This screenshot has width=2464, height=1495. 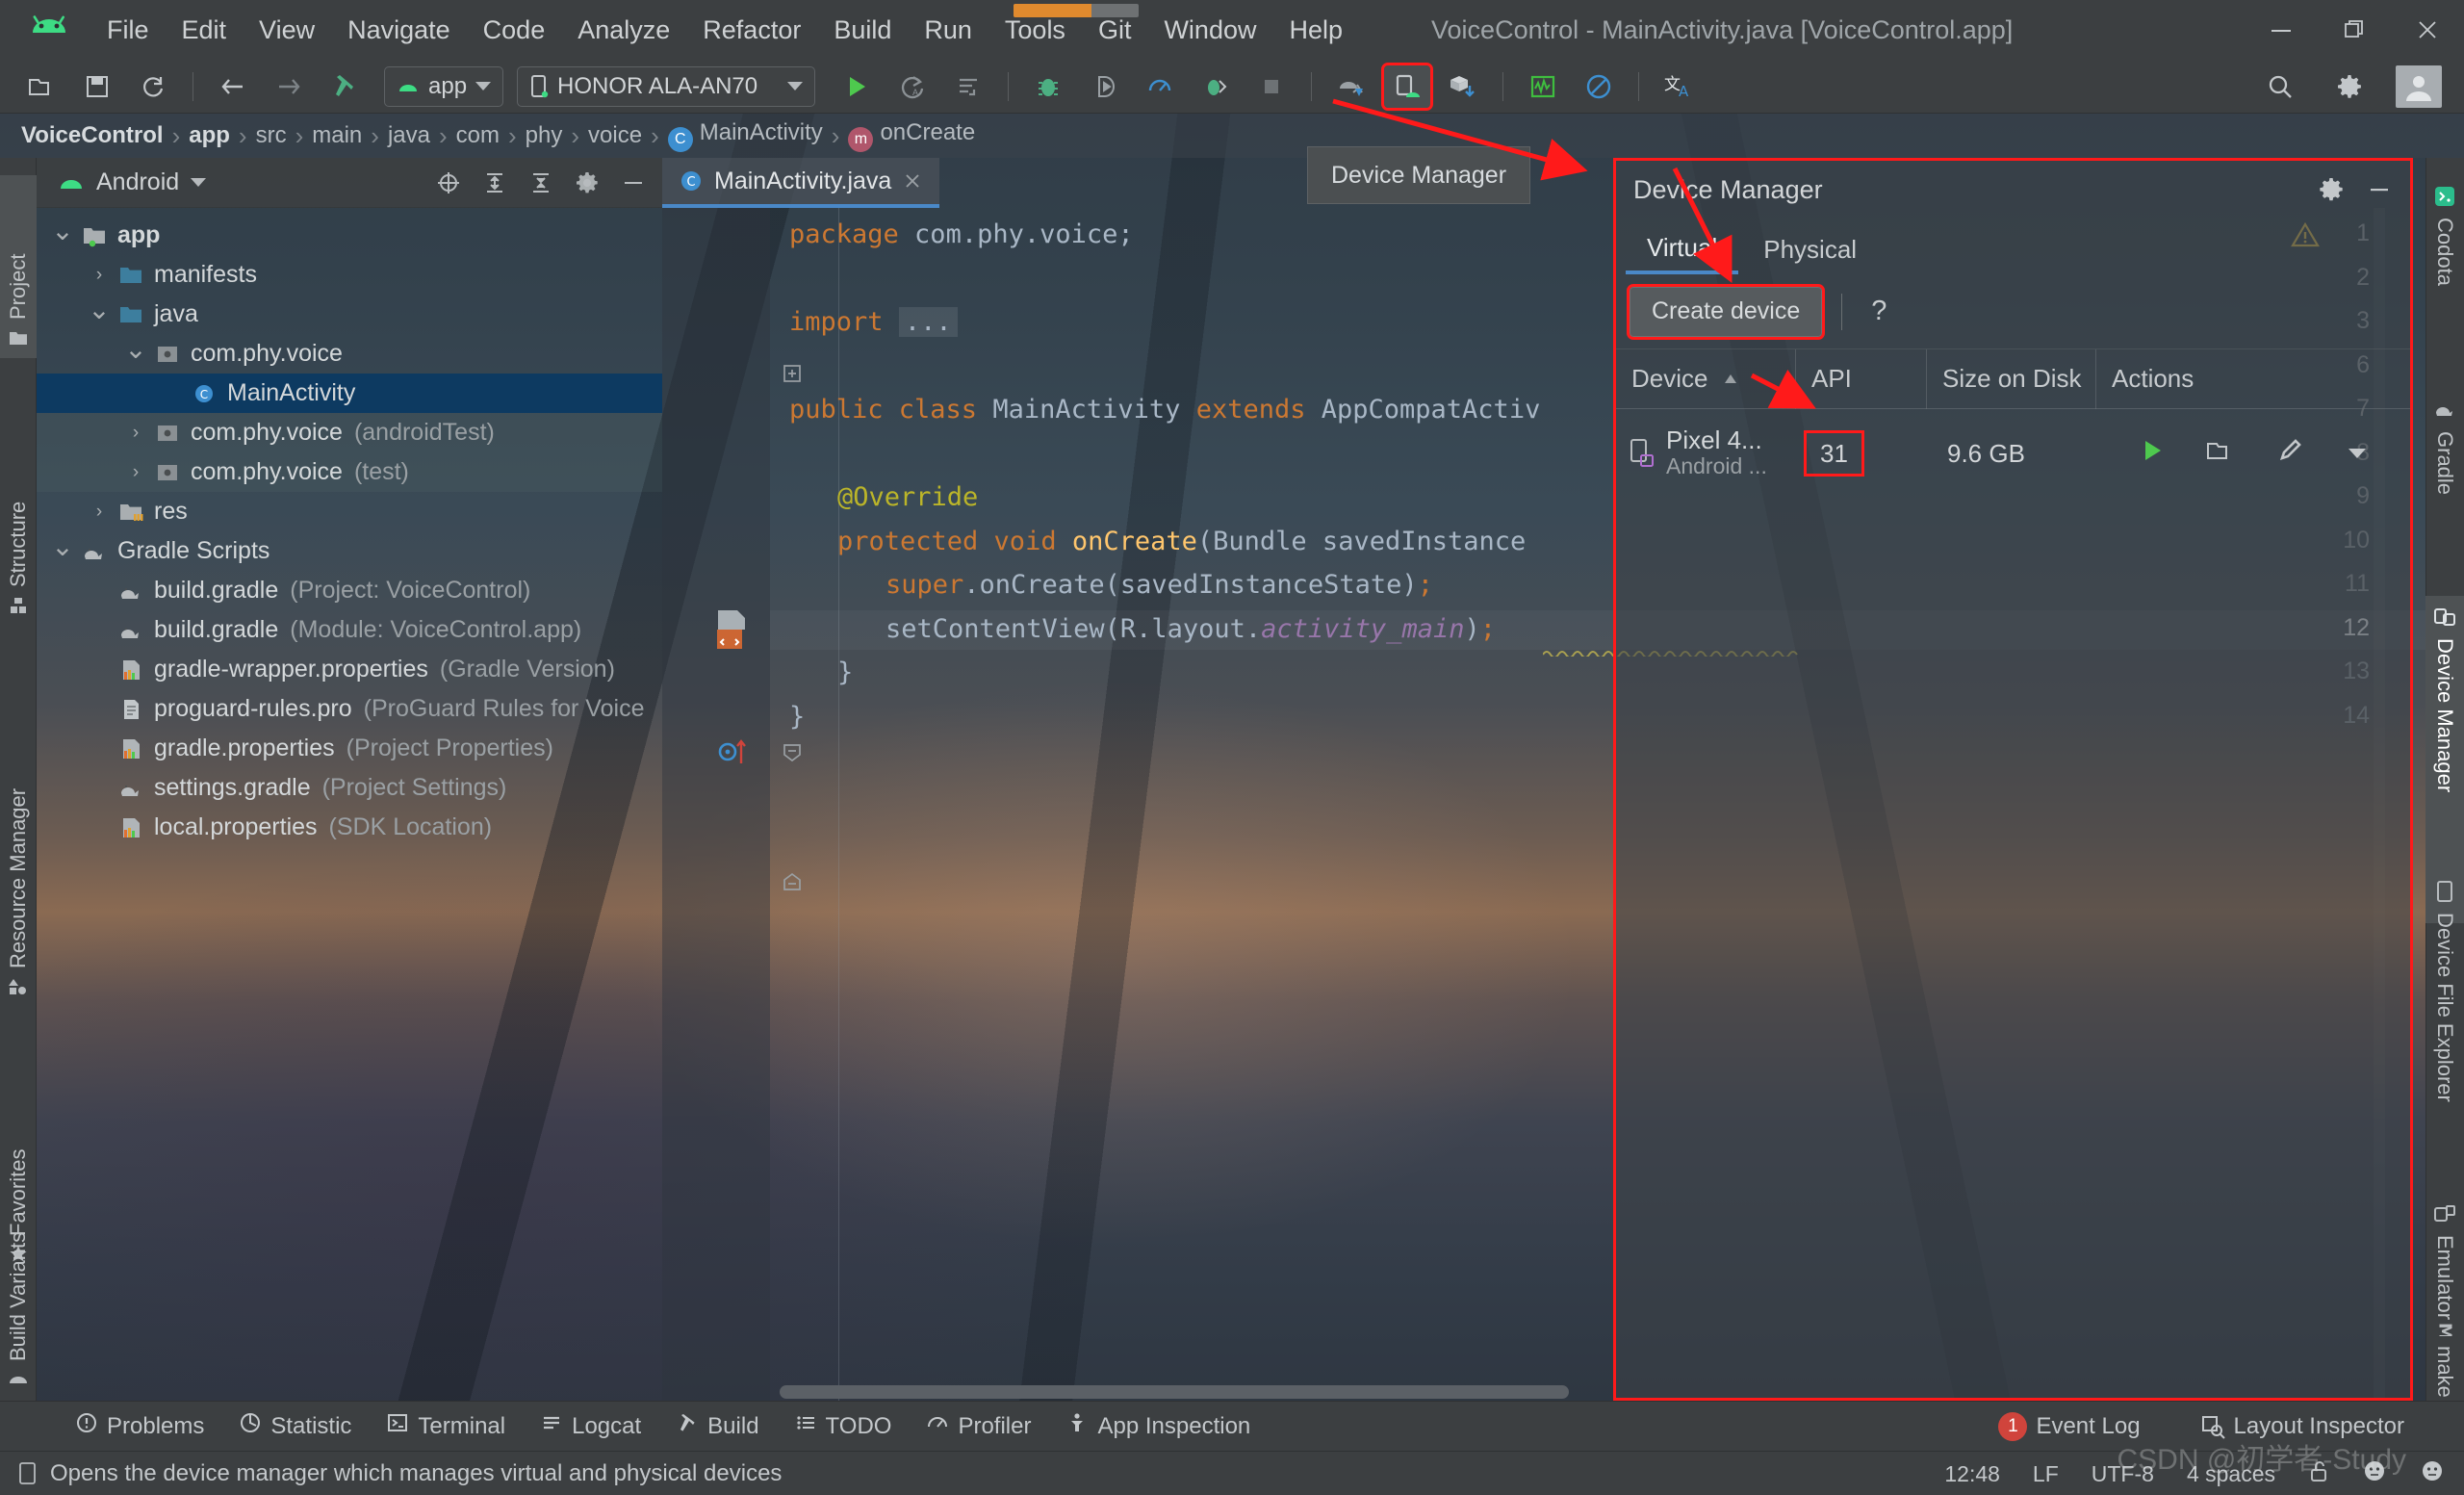 I want to click on bottom-tab-profiler: Profiler, so click(x=978, y=1426).